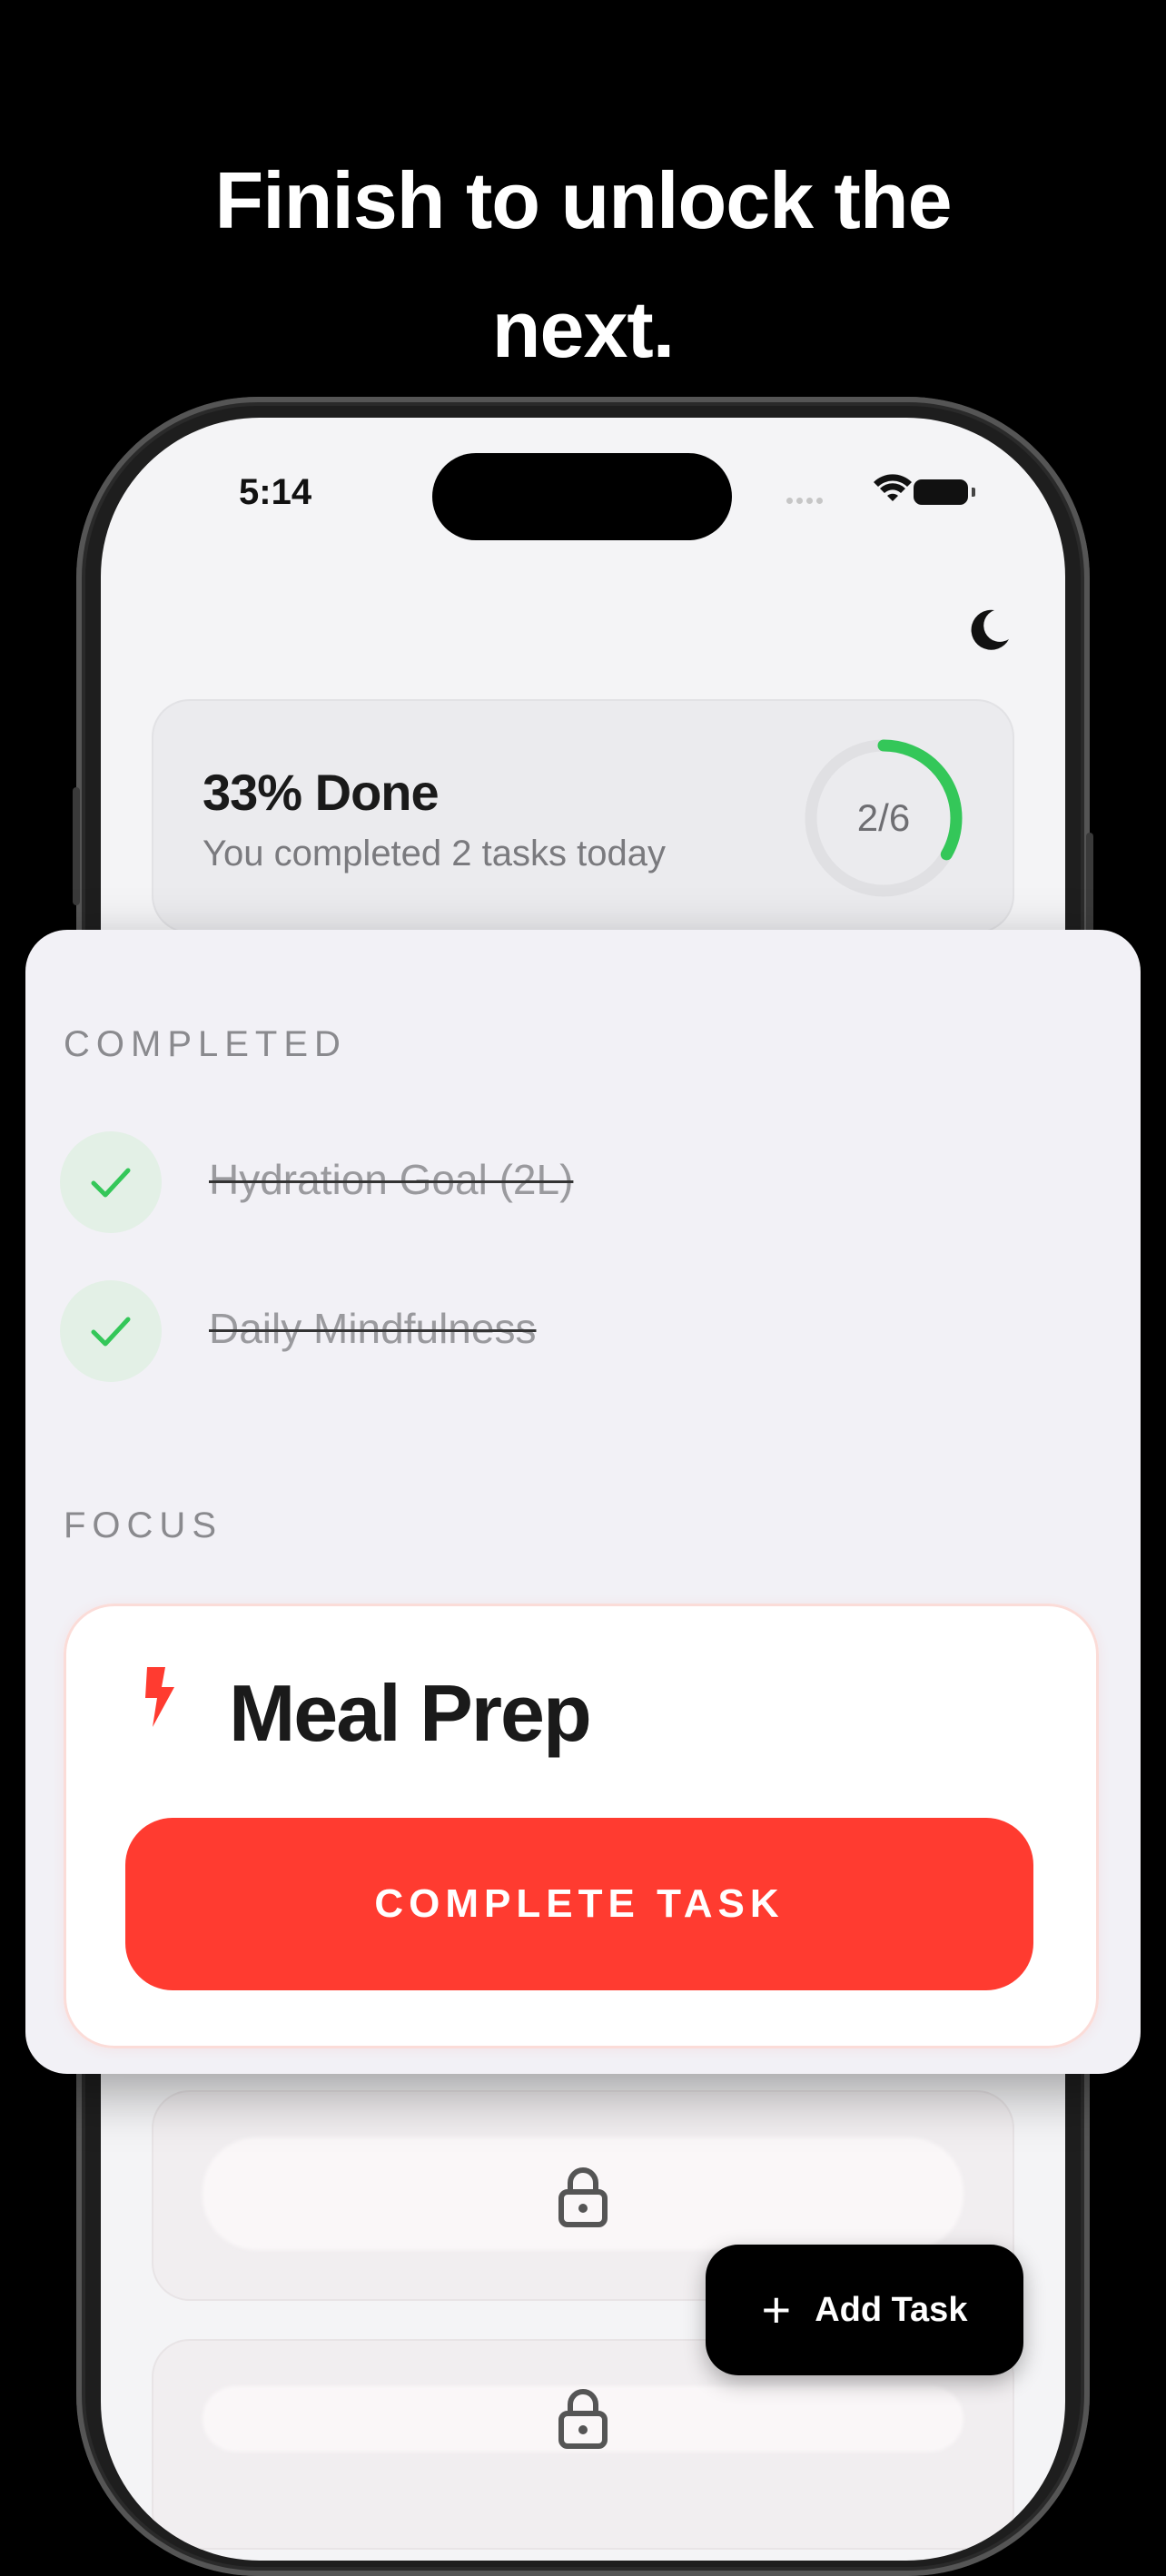 The image size is (1166, 2576). What do you see at coordinates (806, 500) in the screenshot?
I see `signal-icon` at bounding box center [806, 500].